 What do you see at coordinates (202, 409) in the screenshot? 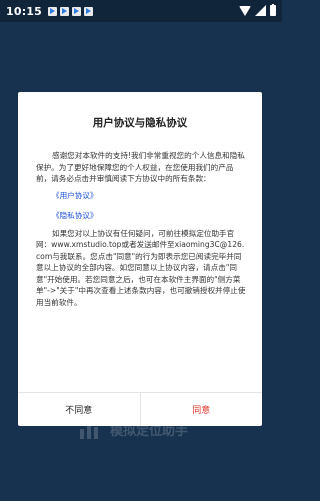
I see `agree-button: 同意` at bounding box center [202, 409].